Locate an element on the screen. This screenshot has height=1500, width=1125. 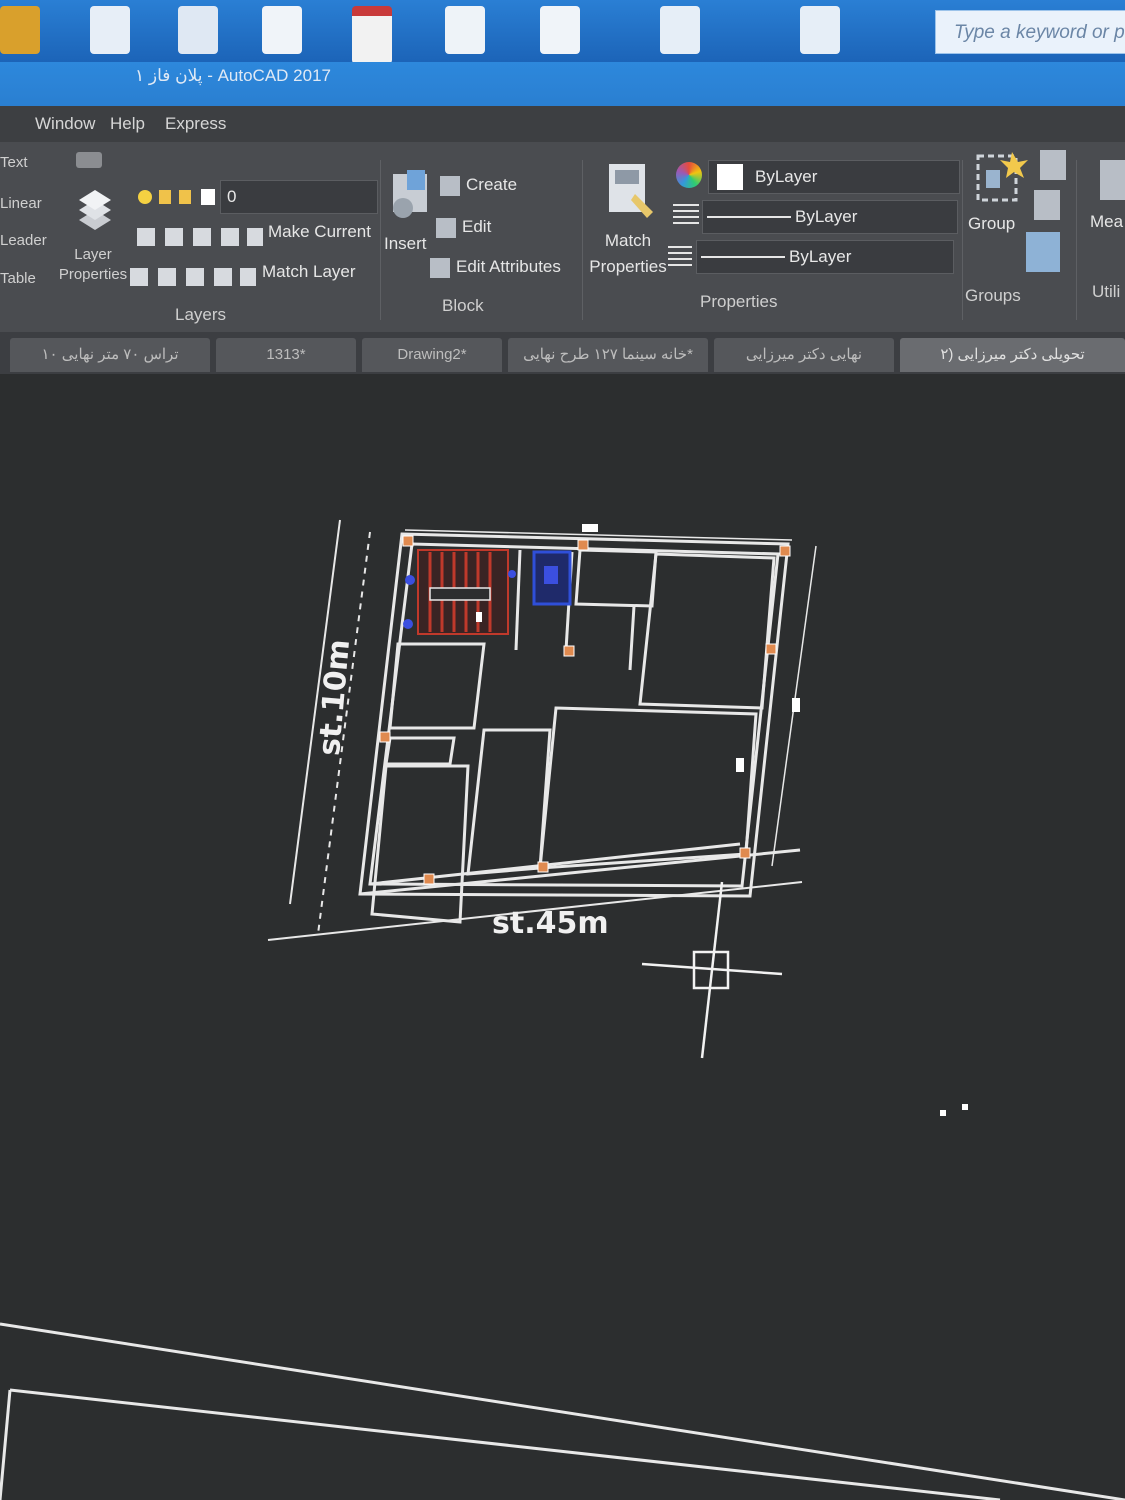
viewport-frame is located at coordinates (562, 1411).